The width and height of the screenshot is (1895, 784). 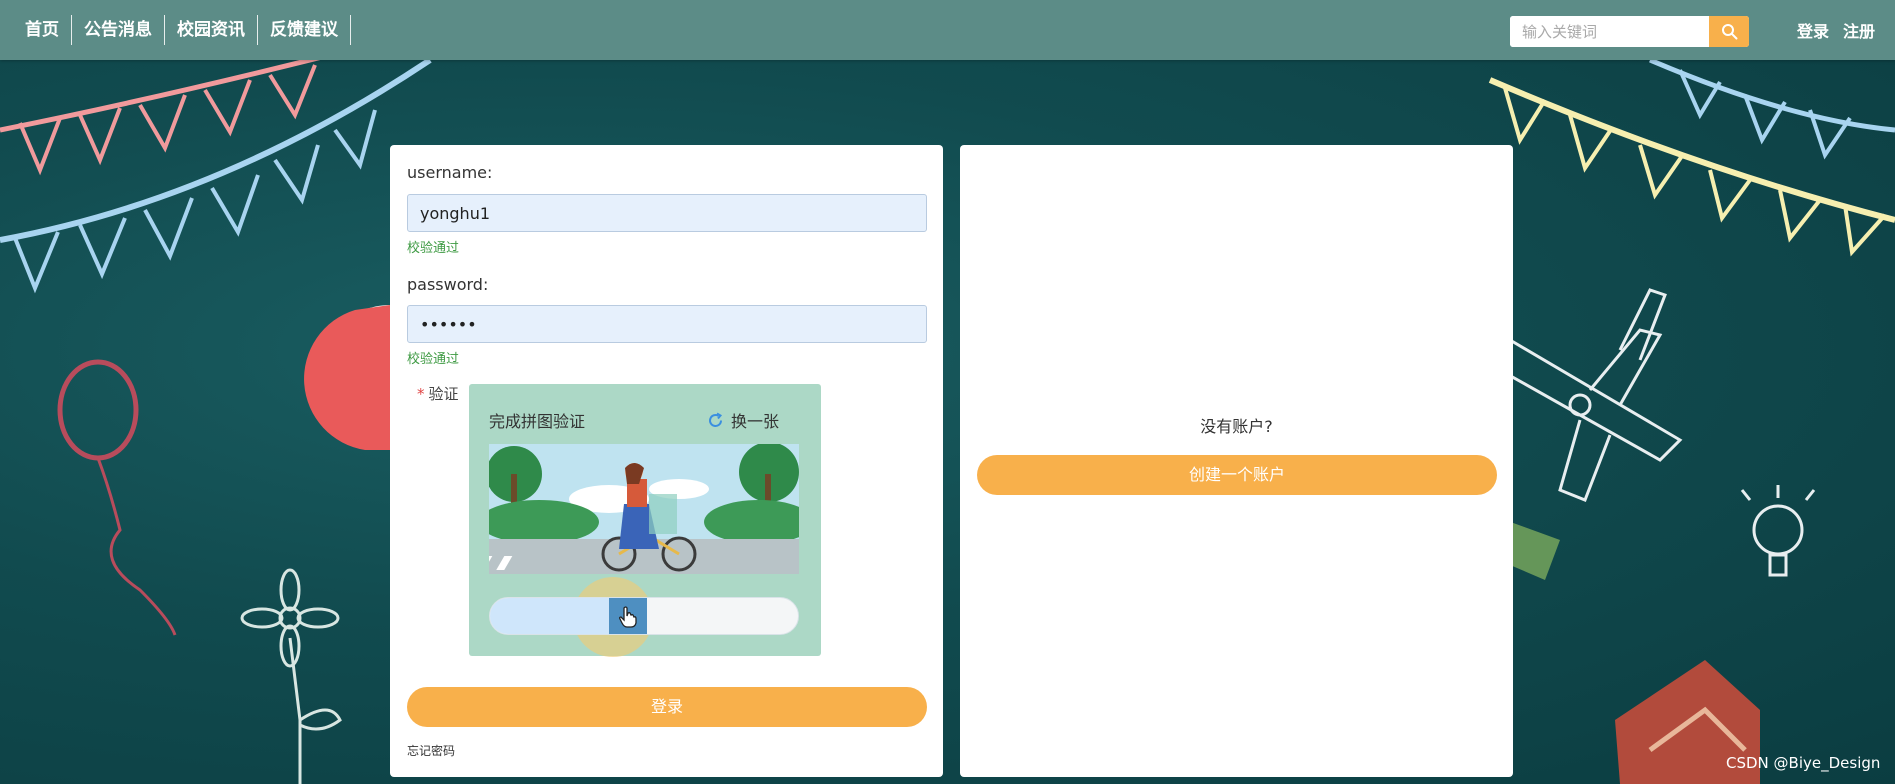 I want to click on captcha-puzzle-image, so click(x=644, y=509).